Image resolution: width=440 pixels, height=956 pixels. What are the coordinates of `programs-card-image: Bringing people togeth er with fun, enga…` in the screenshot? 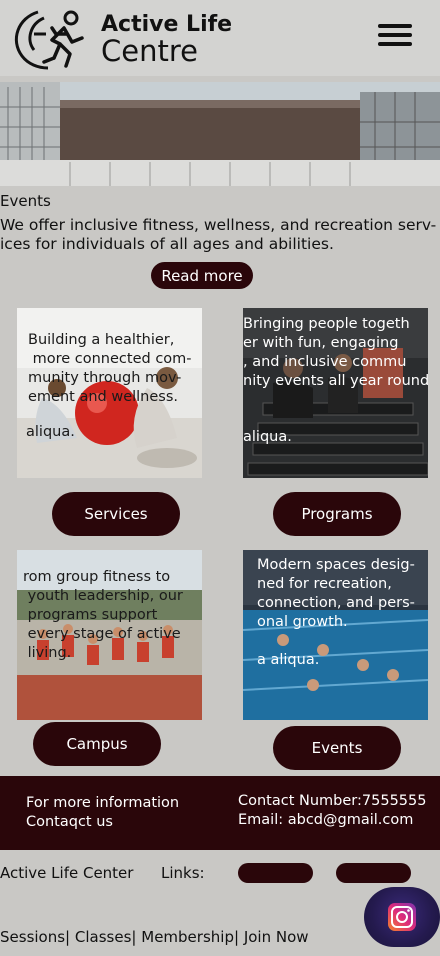 It's located at (335, 393).